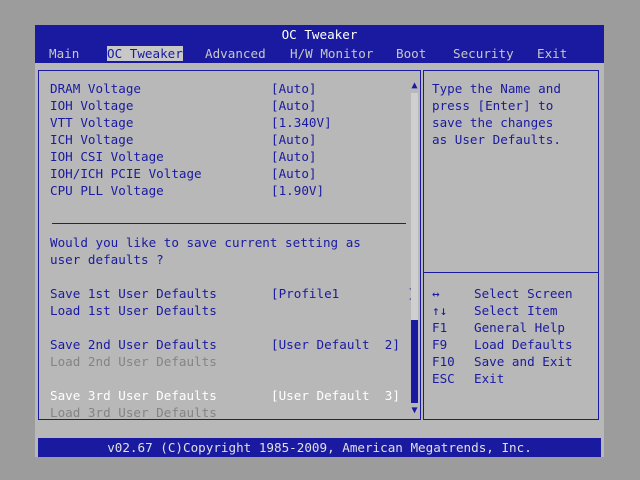  Describe the element at coordinates (552, 53) in the screenshot. I see `tab-exit: Exit` at that location.